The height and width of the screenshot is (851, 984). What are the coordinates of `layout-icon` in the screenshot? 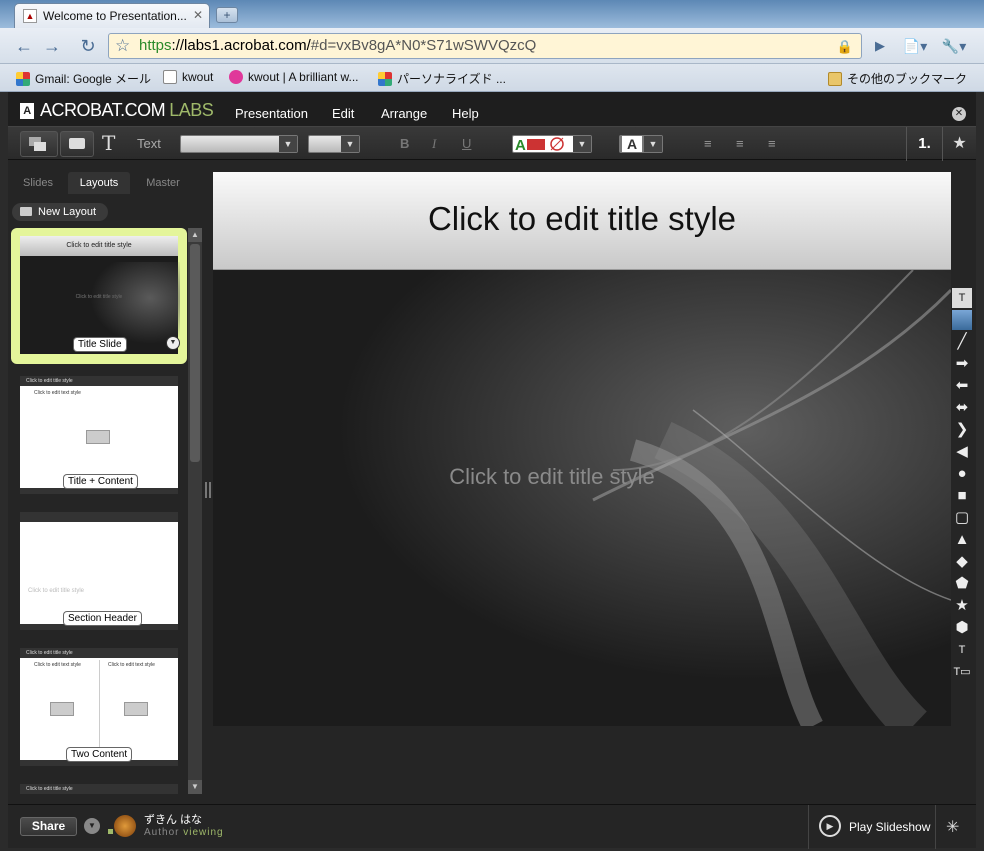 It's located at (26, 211).